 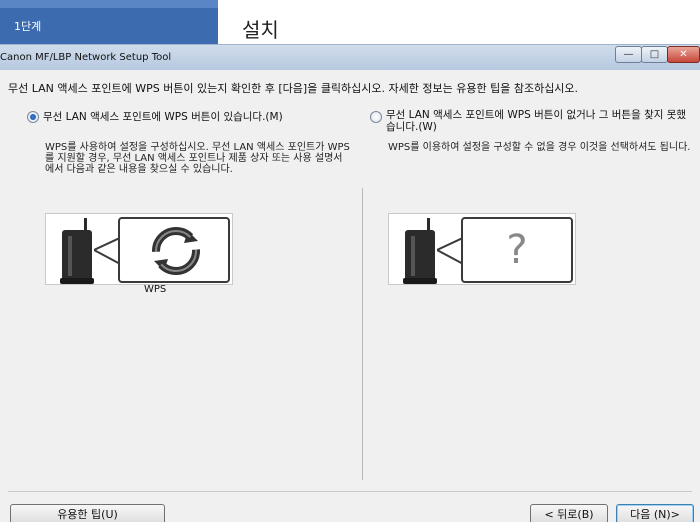 What do you see at coordinates (198, 117) in the screenshot?
I see `wps-available-label: 무선 LAN 액세스 포인트에 WPS 버튼이 있습니다.(M)` at bounding box center [198, 117].